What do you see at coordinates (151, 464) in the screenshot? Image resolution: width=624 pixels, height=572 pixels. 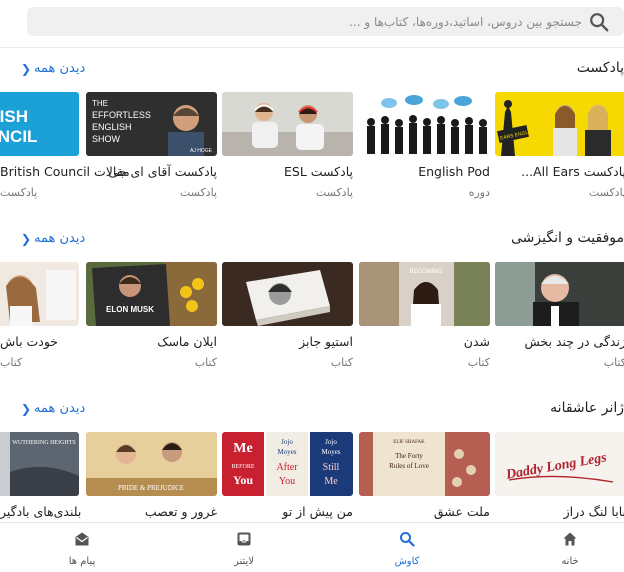 I see `thumbnail-pride-prejudice: PRIDE & PREJUDICE` at bounding box center [151, 464].